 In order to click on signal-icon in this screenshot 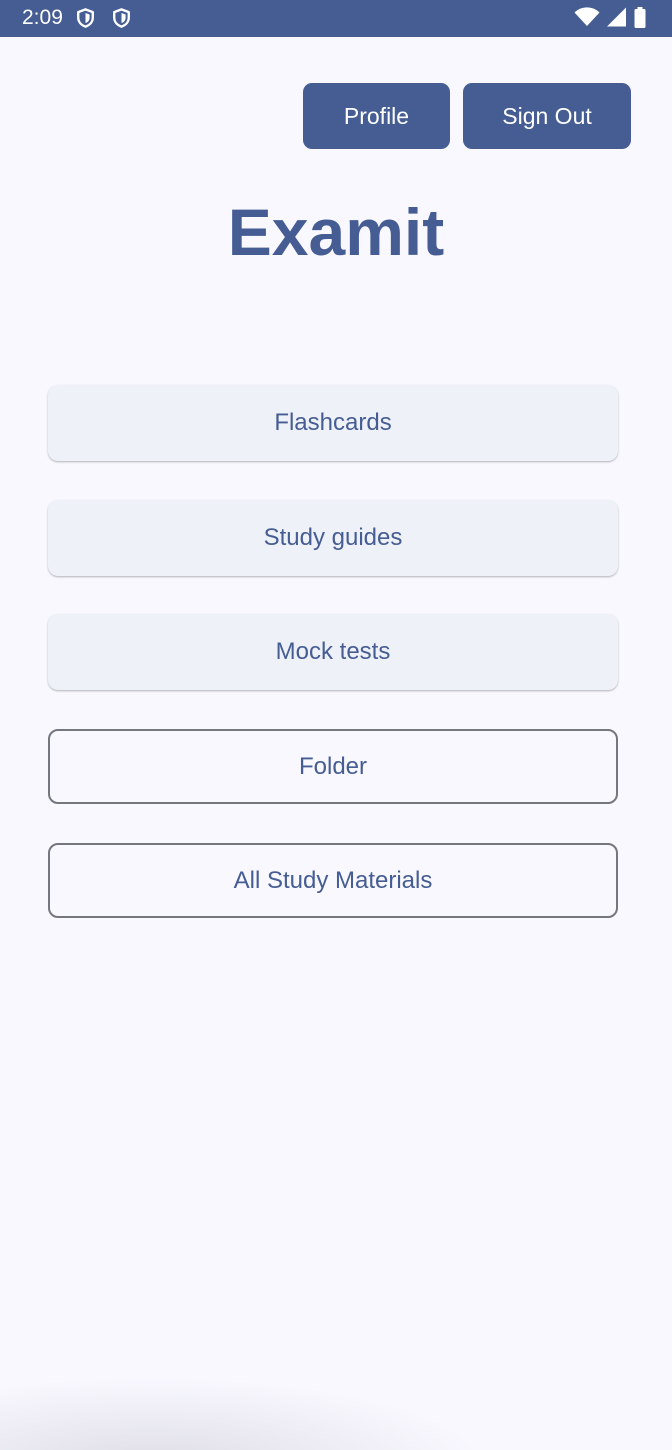, I will do `click(616, 17)`.